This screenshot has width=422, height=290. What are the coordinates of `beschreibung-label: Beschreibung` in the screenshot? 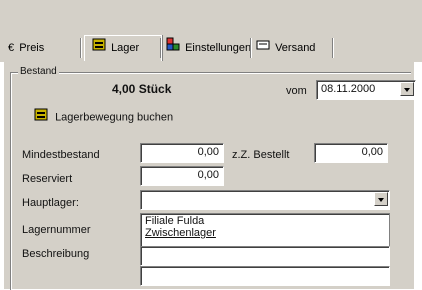 It's located at (56, 254).